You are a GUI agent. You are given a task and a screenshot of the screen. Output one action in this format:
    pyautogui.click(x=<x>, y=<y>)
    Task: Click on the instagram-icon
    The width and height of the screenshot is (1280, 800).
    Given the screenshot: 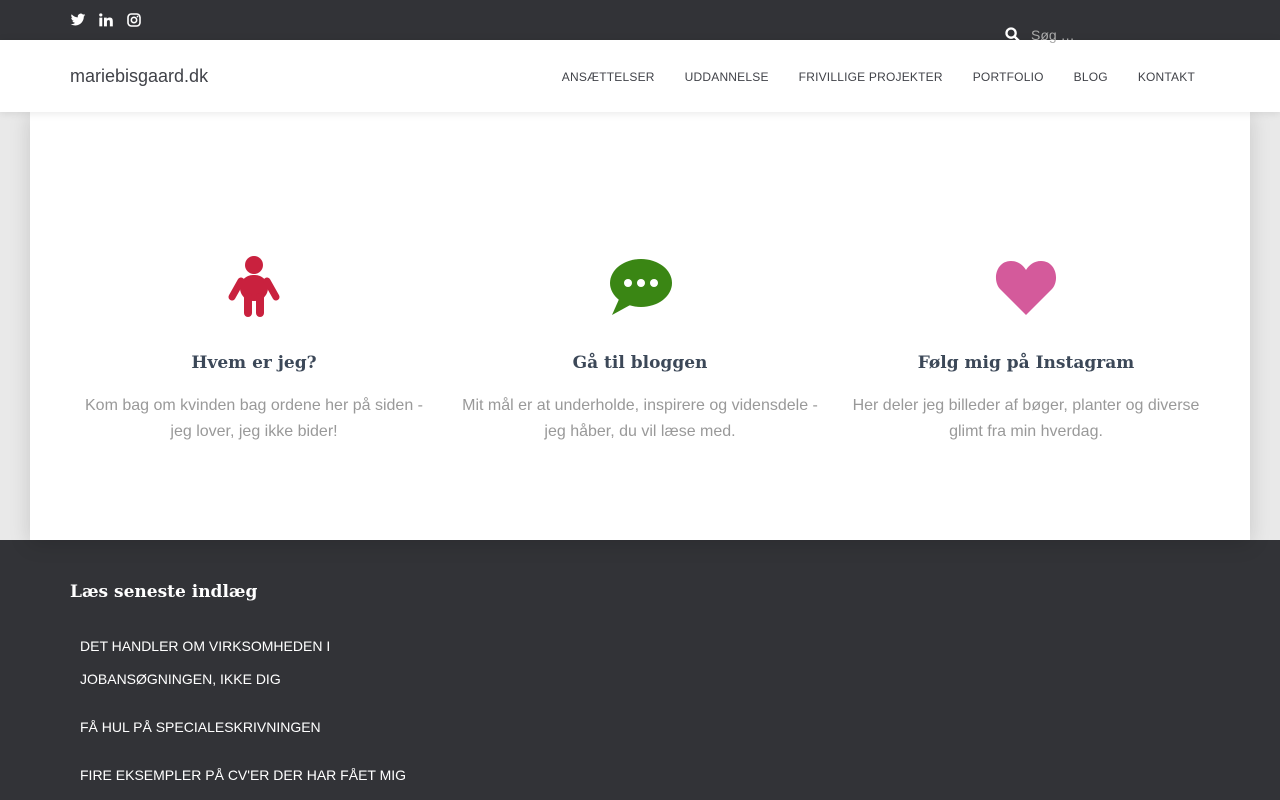 What is the action you would take?
    pyautogui.click(x=134, y=20)
    